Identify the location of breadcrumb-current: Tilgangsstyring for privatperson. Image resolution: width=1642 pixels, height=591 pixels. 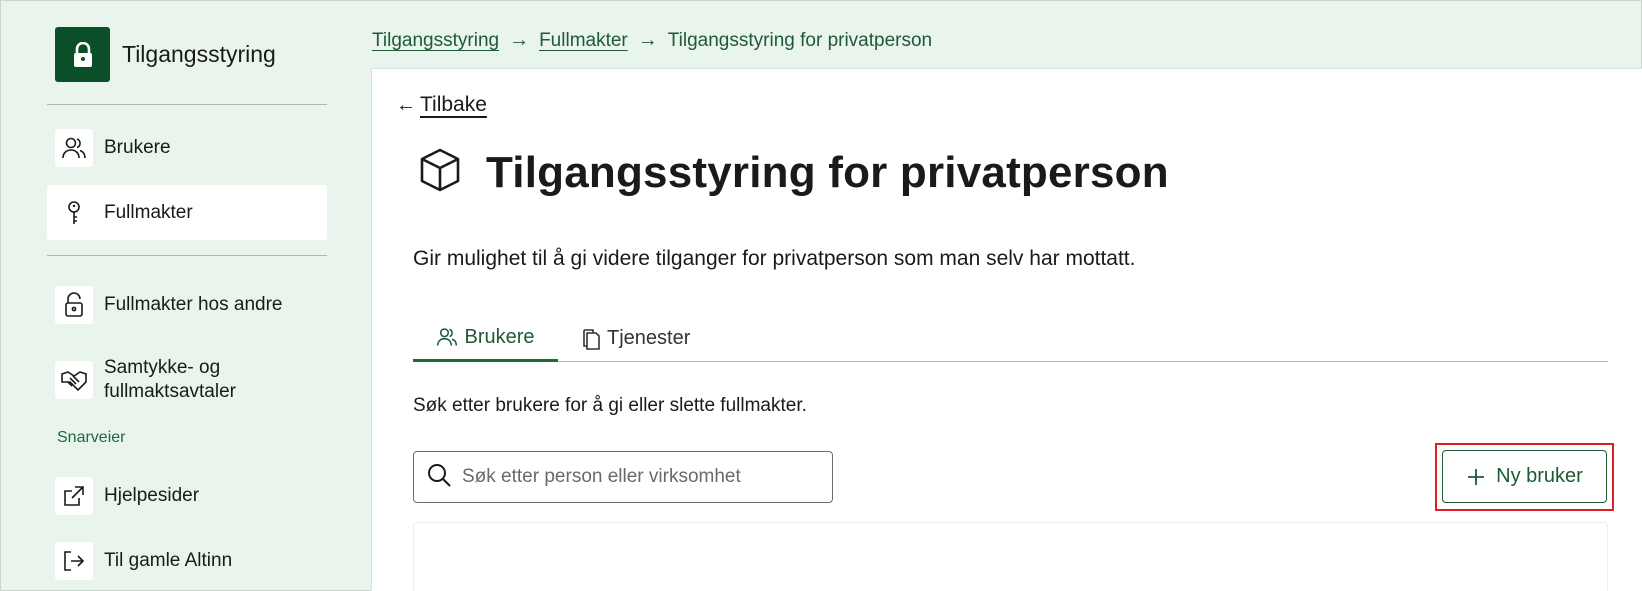
(800, 40).